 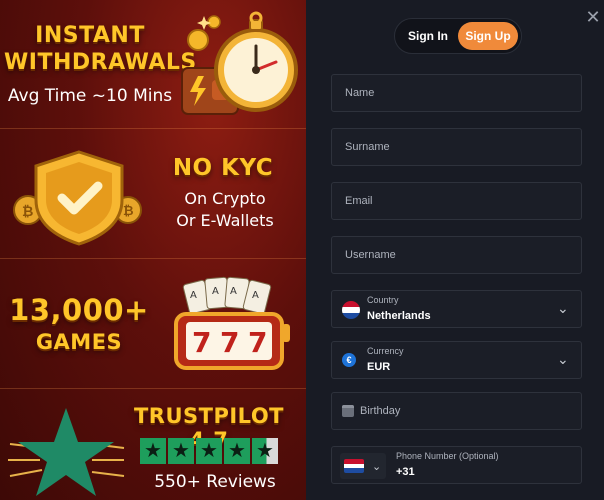 I want to click on country-label: Country, so click(x=383, y=300).